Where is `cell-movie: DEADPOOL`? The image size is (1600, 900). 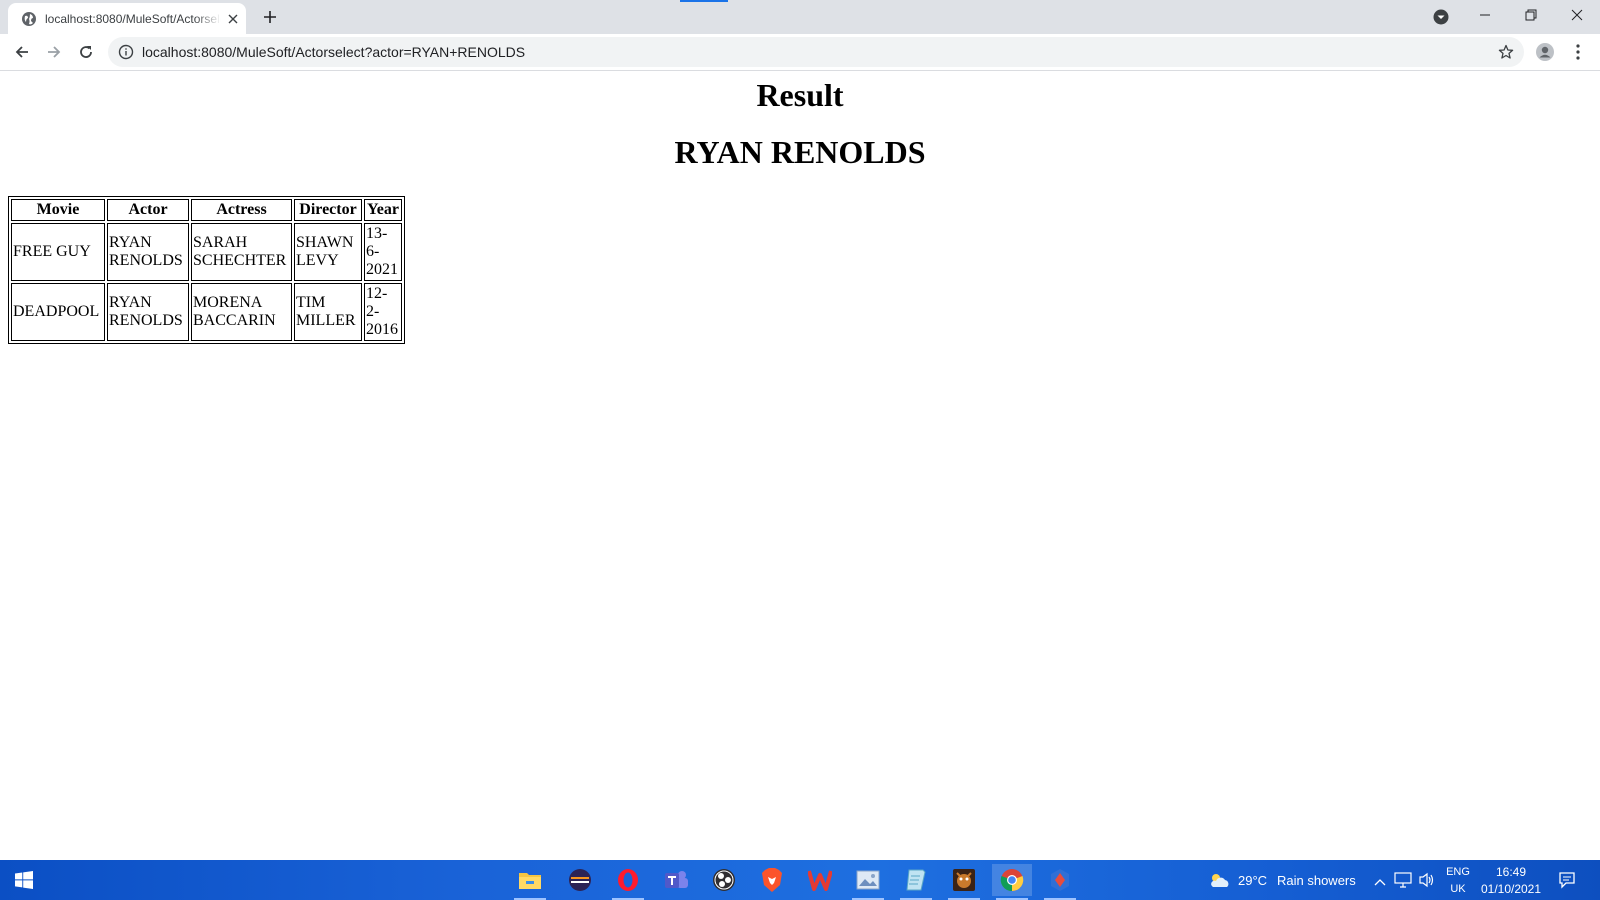 cell-movie: DEADPOOL is located at coordinates (58, 312).